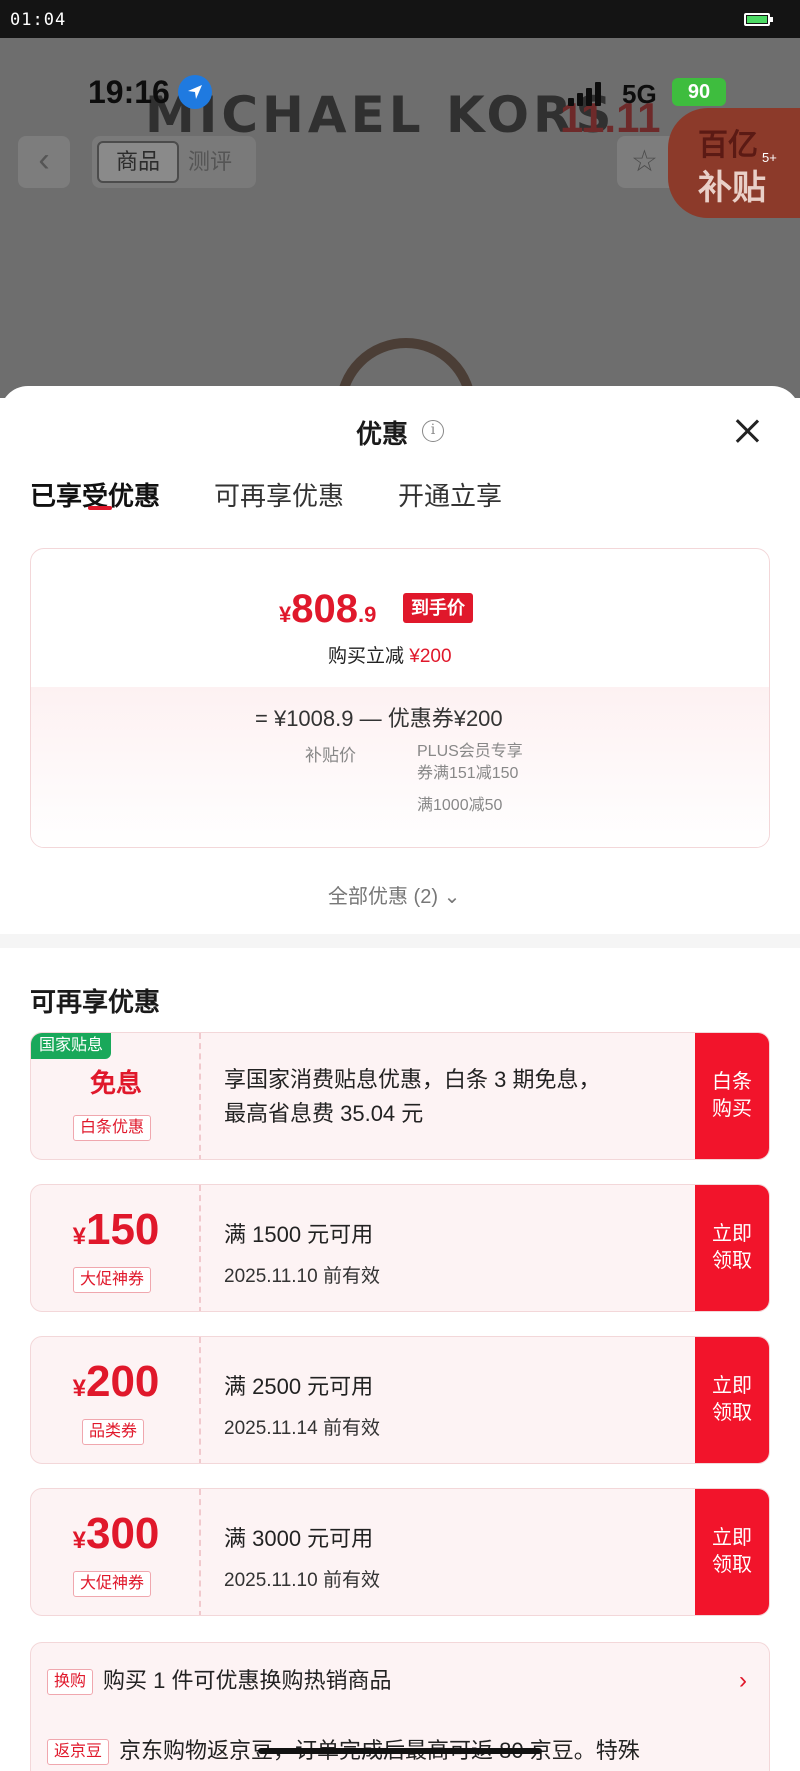 The image size is (800, 1771). What do you see at coordinates (38, 20) in the screenshot?
I see `system-clock: 01:04` at bounding box center [38, 20].